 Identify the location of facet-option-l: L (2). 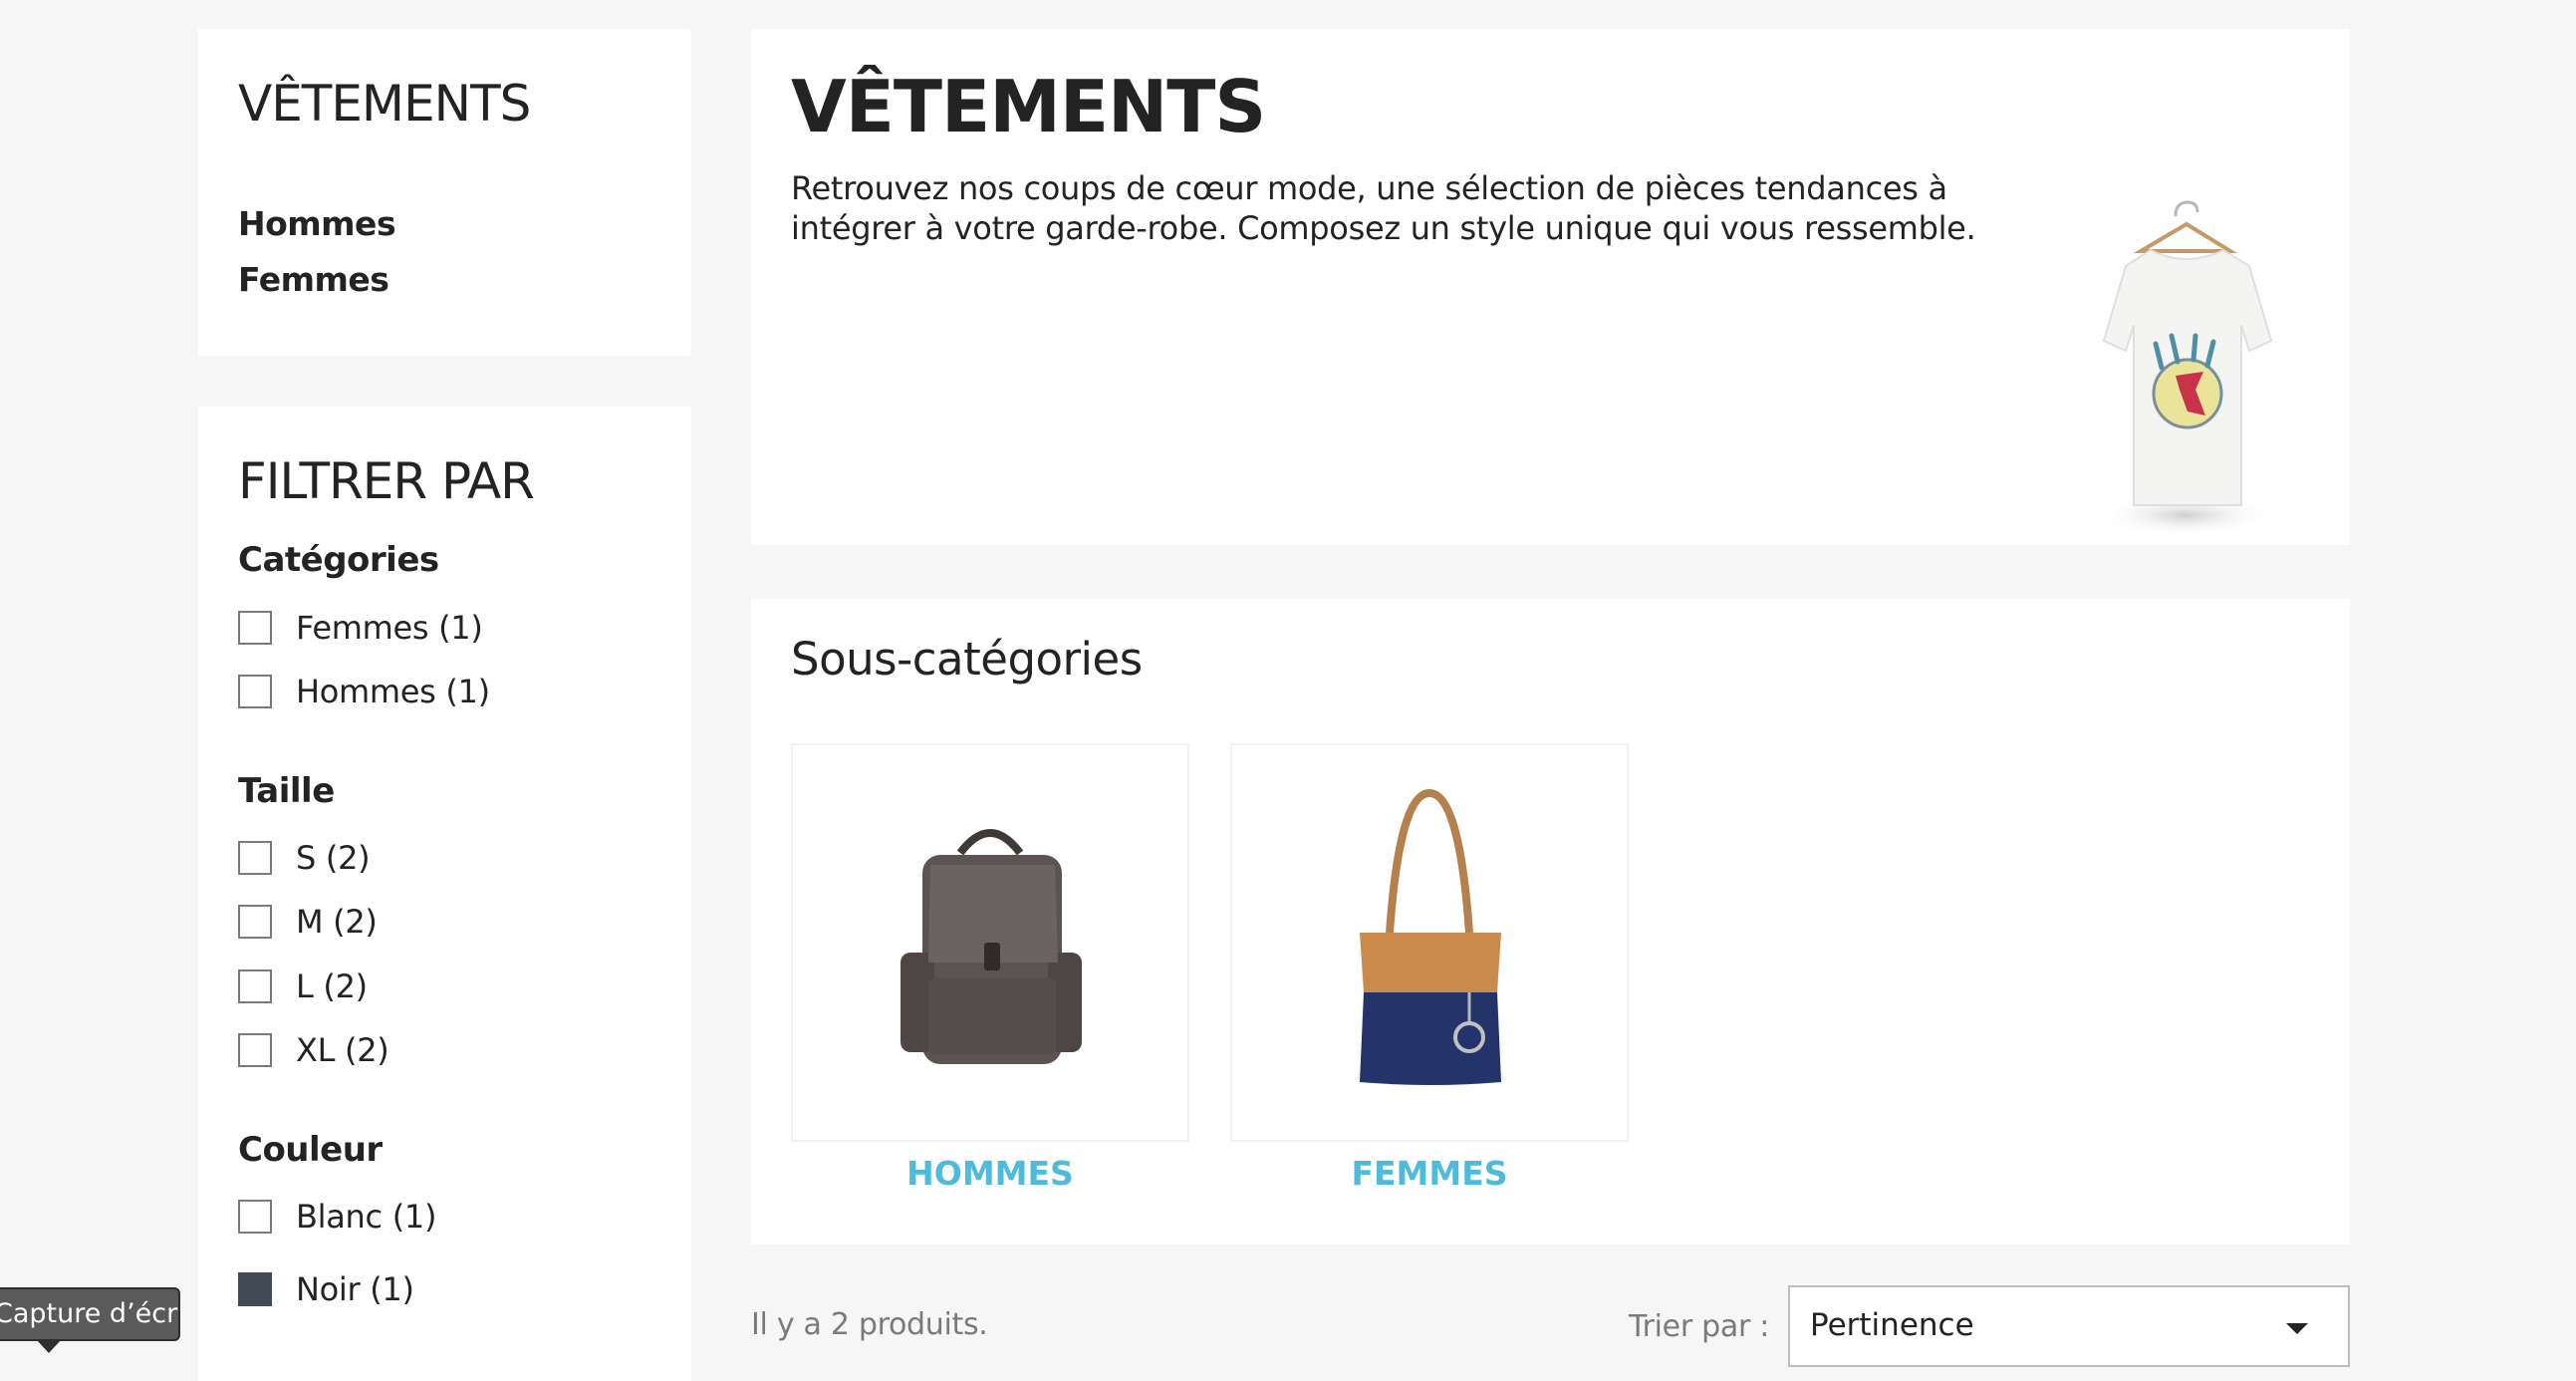
(303, 986).